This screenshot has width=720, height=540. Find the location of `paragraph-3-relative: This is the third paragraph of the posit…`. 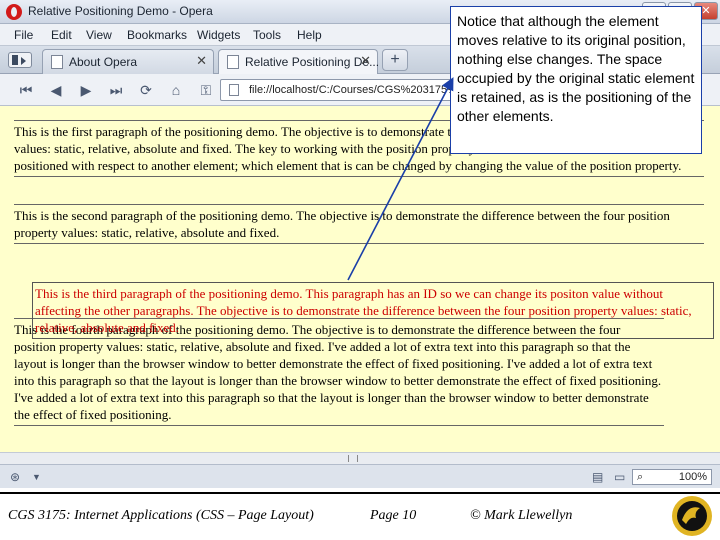

paragraph-3-relative: This is the third paragraph of the posit… is located at coordinates (373, 310).